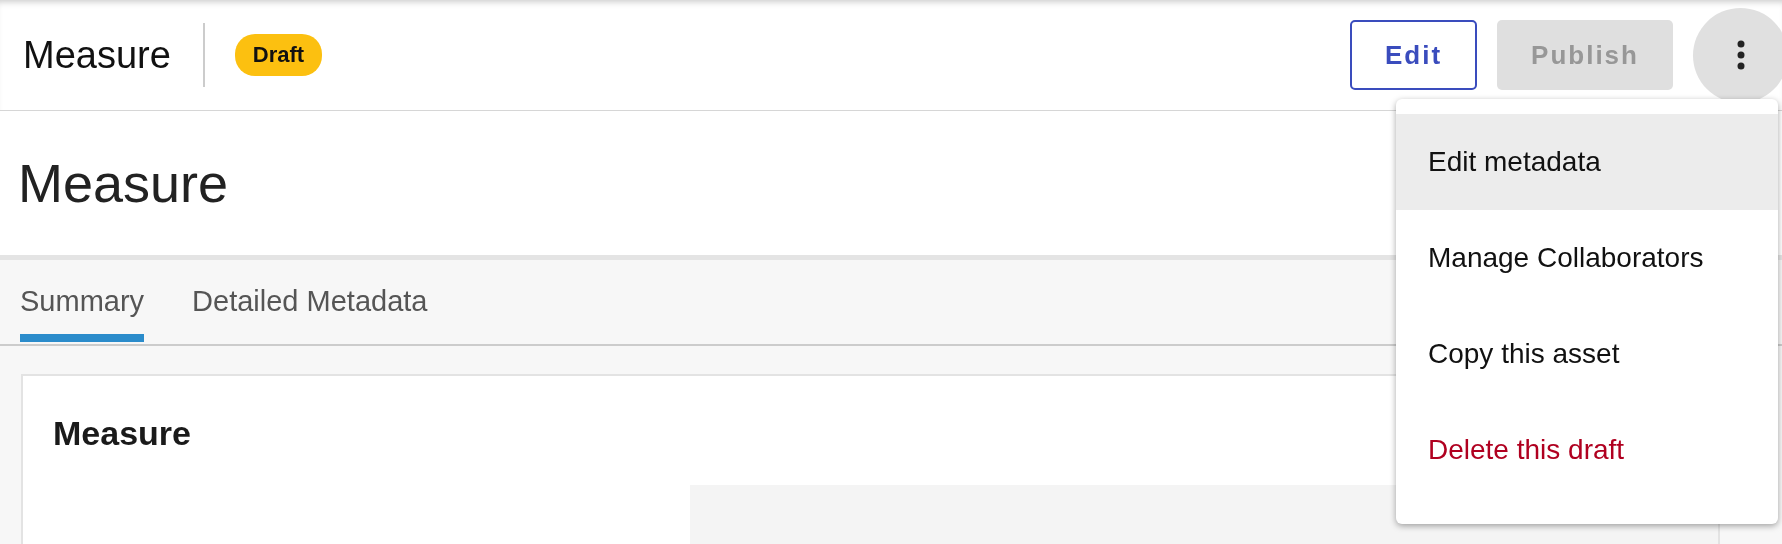  Describe the element at coordinates (1587, 450) in the screenshot. I see `menu-item: Delete this draft` at that location.